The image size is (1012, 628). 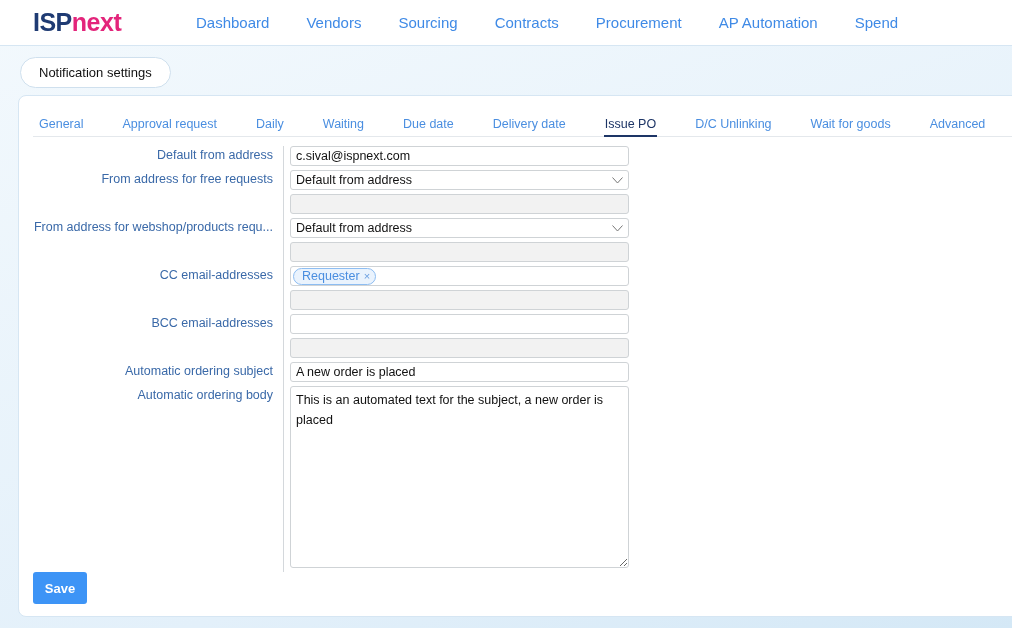 I want to click on nav-link: Dashboard, so click(x=233, y=22).